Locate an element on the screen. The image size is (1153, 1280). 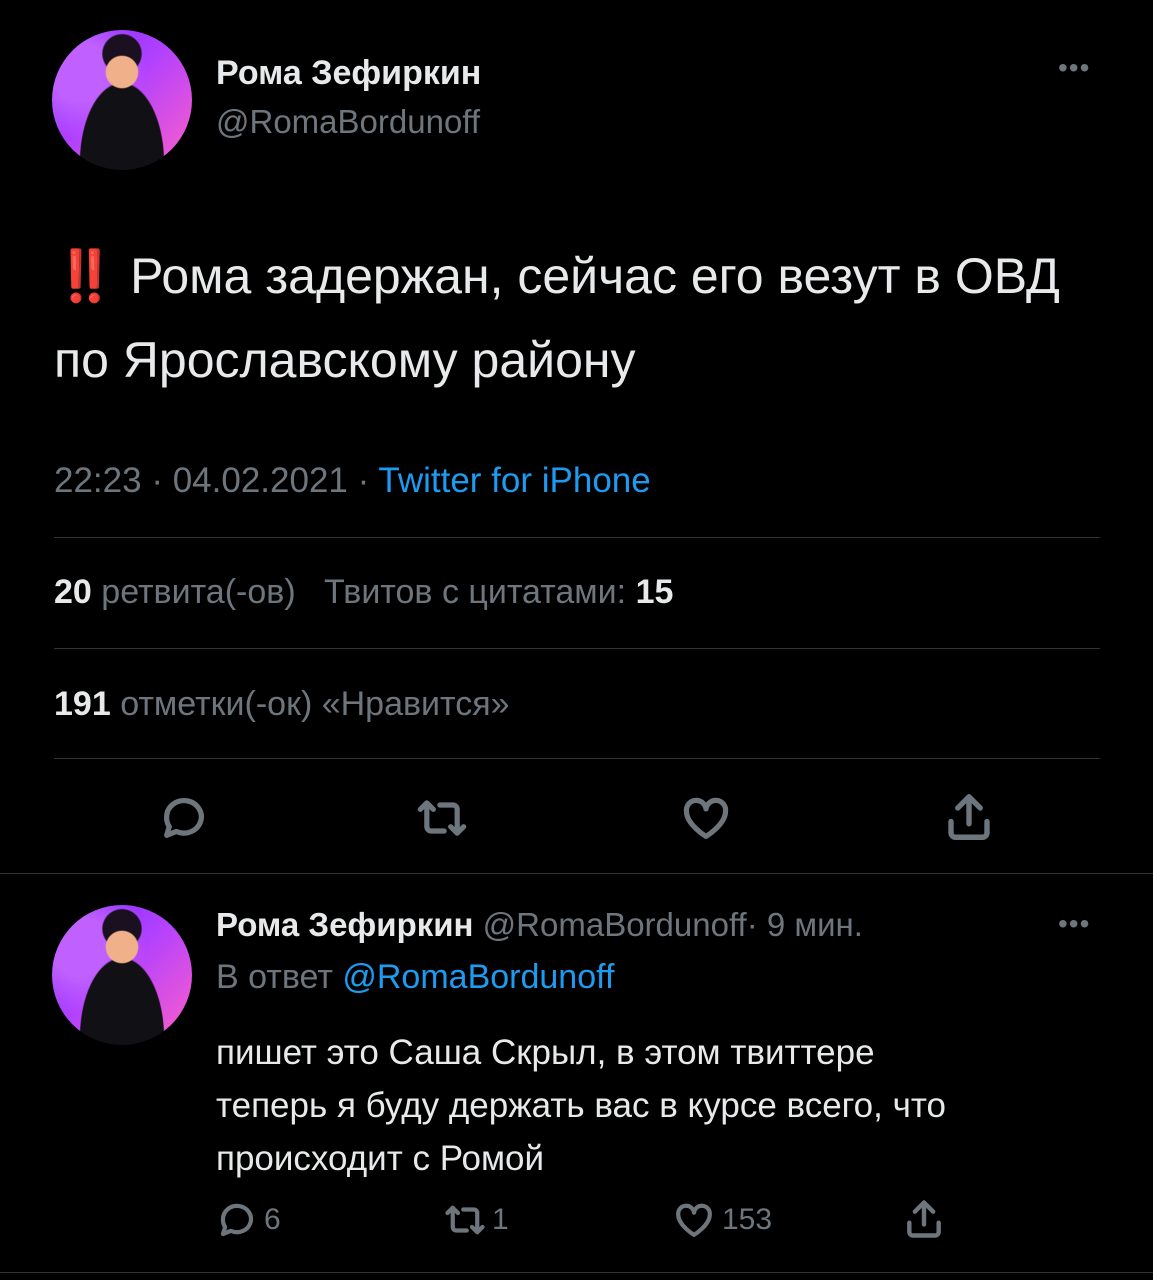
tweet-date: 04.02.2021 is located at coordinates (260, 480).